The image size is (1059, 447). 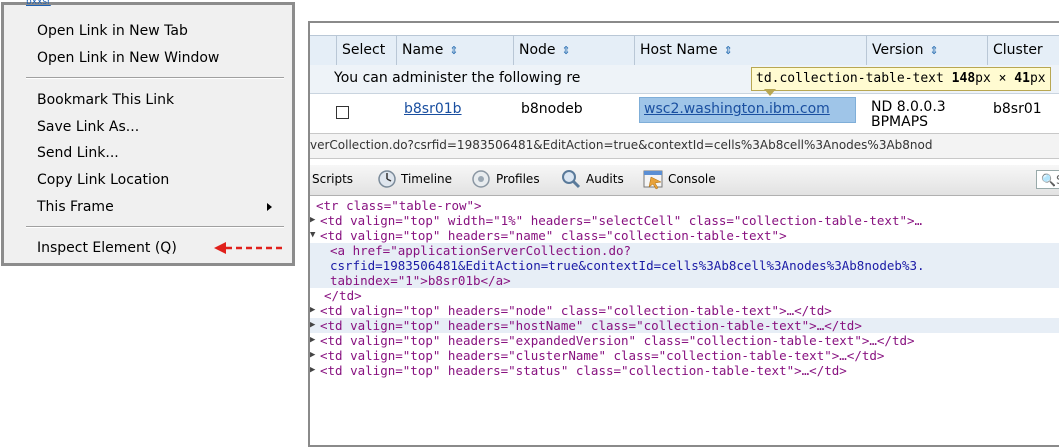 What do you see at coordinates (105, 100) in the screenshot?
I see `menu-item-bookmark-link: Bookmark This Link` at bounding box center [105, 100].